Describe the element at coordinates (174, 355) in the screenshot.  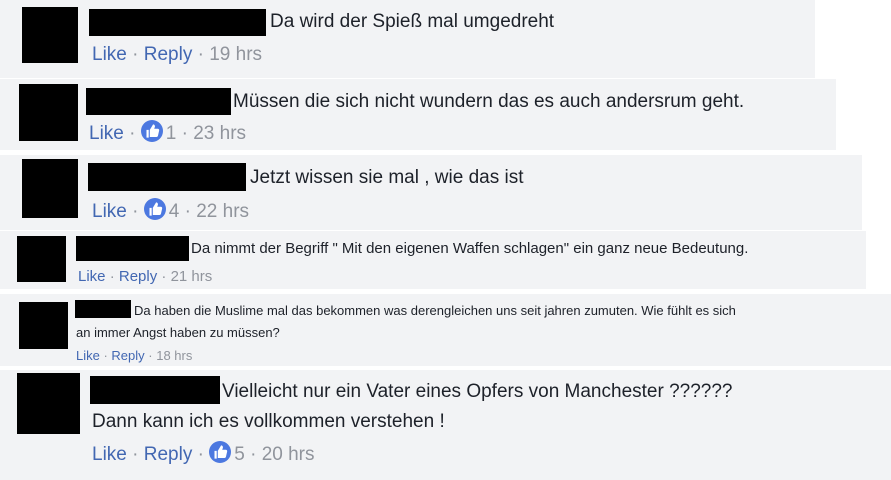
I see `timestamp: 18 hrs` at that location.